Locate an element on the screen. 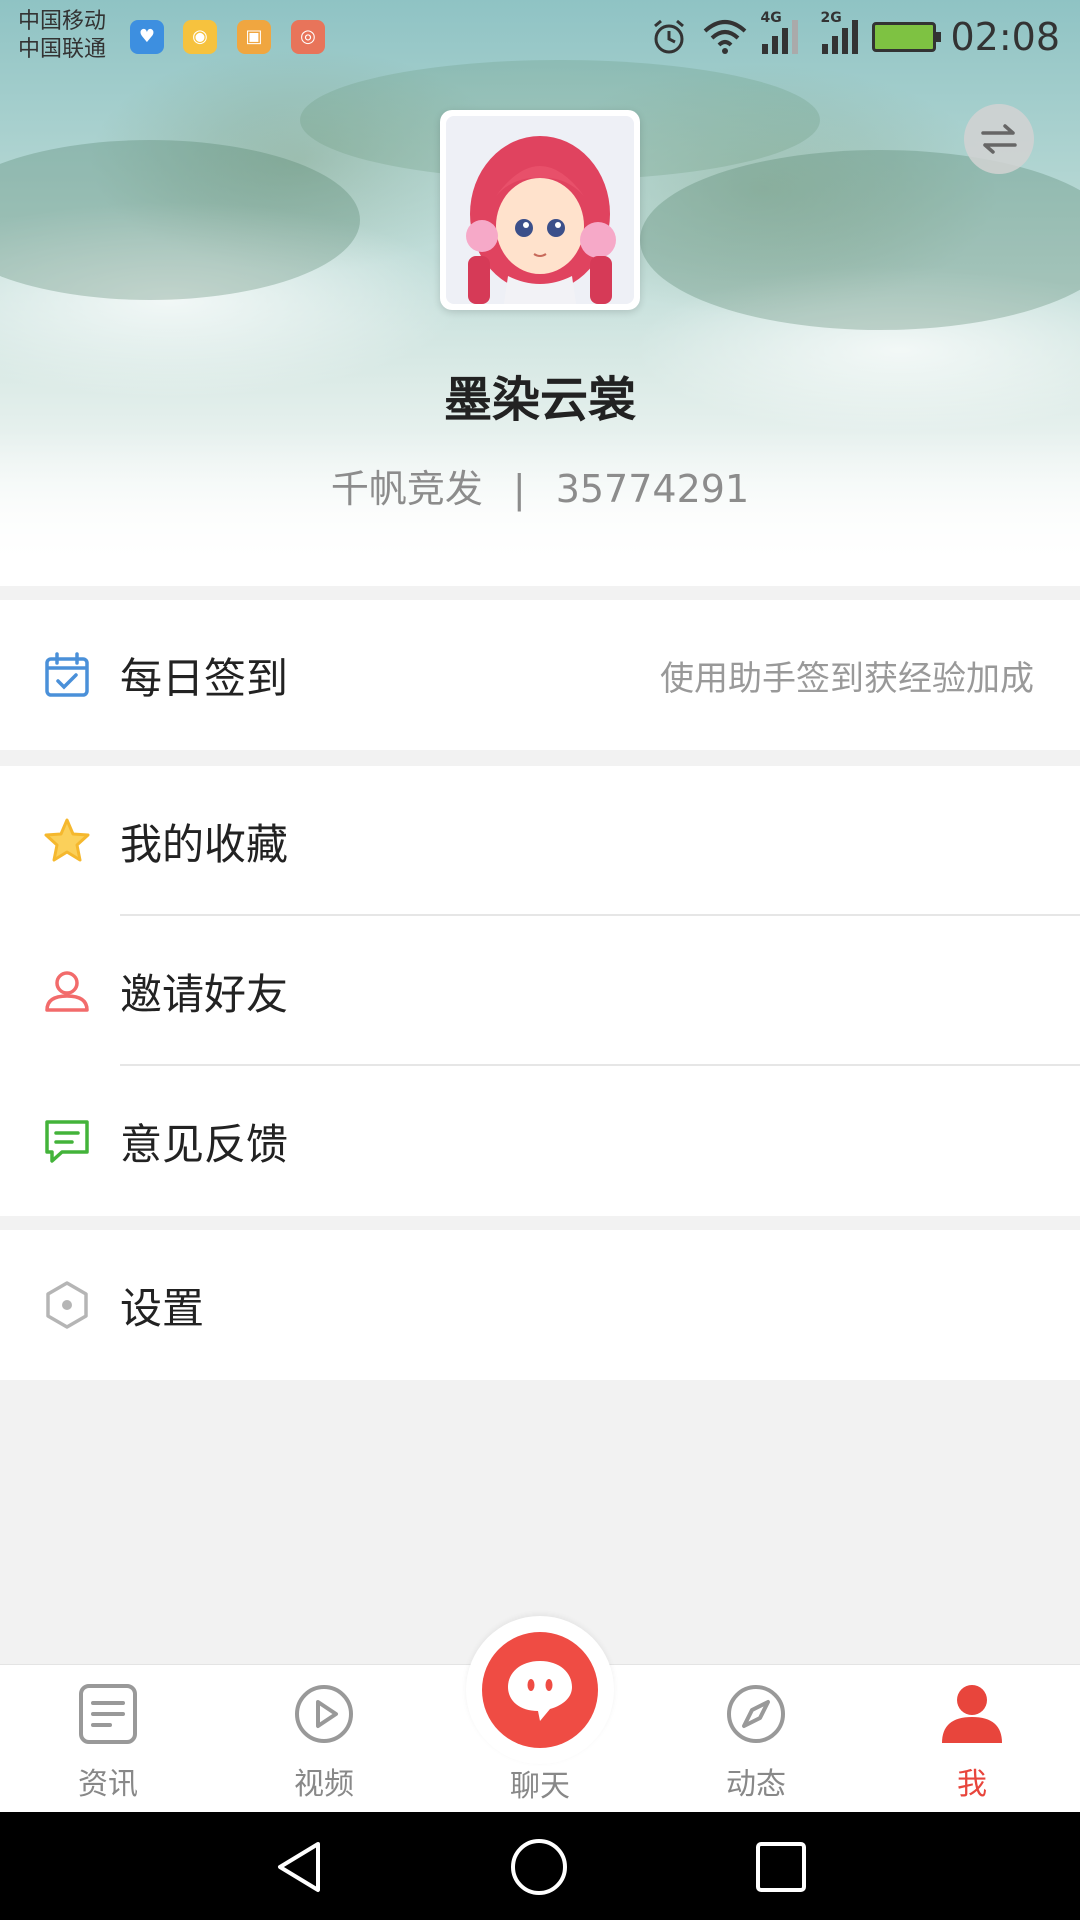 The image size is (1080, 1920). nav-label-chat: 聊天 is located at coordinates (540, 1786).